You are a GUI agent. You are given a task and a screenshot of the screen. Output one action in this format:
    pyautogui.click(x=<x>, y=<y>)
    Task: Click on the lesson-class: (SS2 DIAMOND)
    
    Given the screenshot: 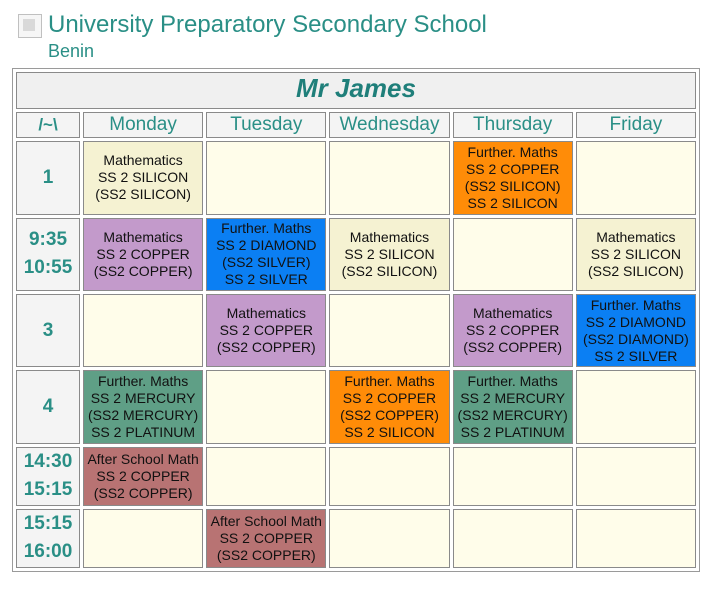 What is the action you would take?
    pyautogui.click(x=635, y=338)
    